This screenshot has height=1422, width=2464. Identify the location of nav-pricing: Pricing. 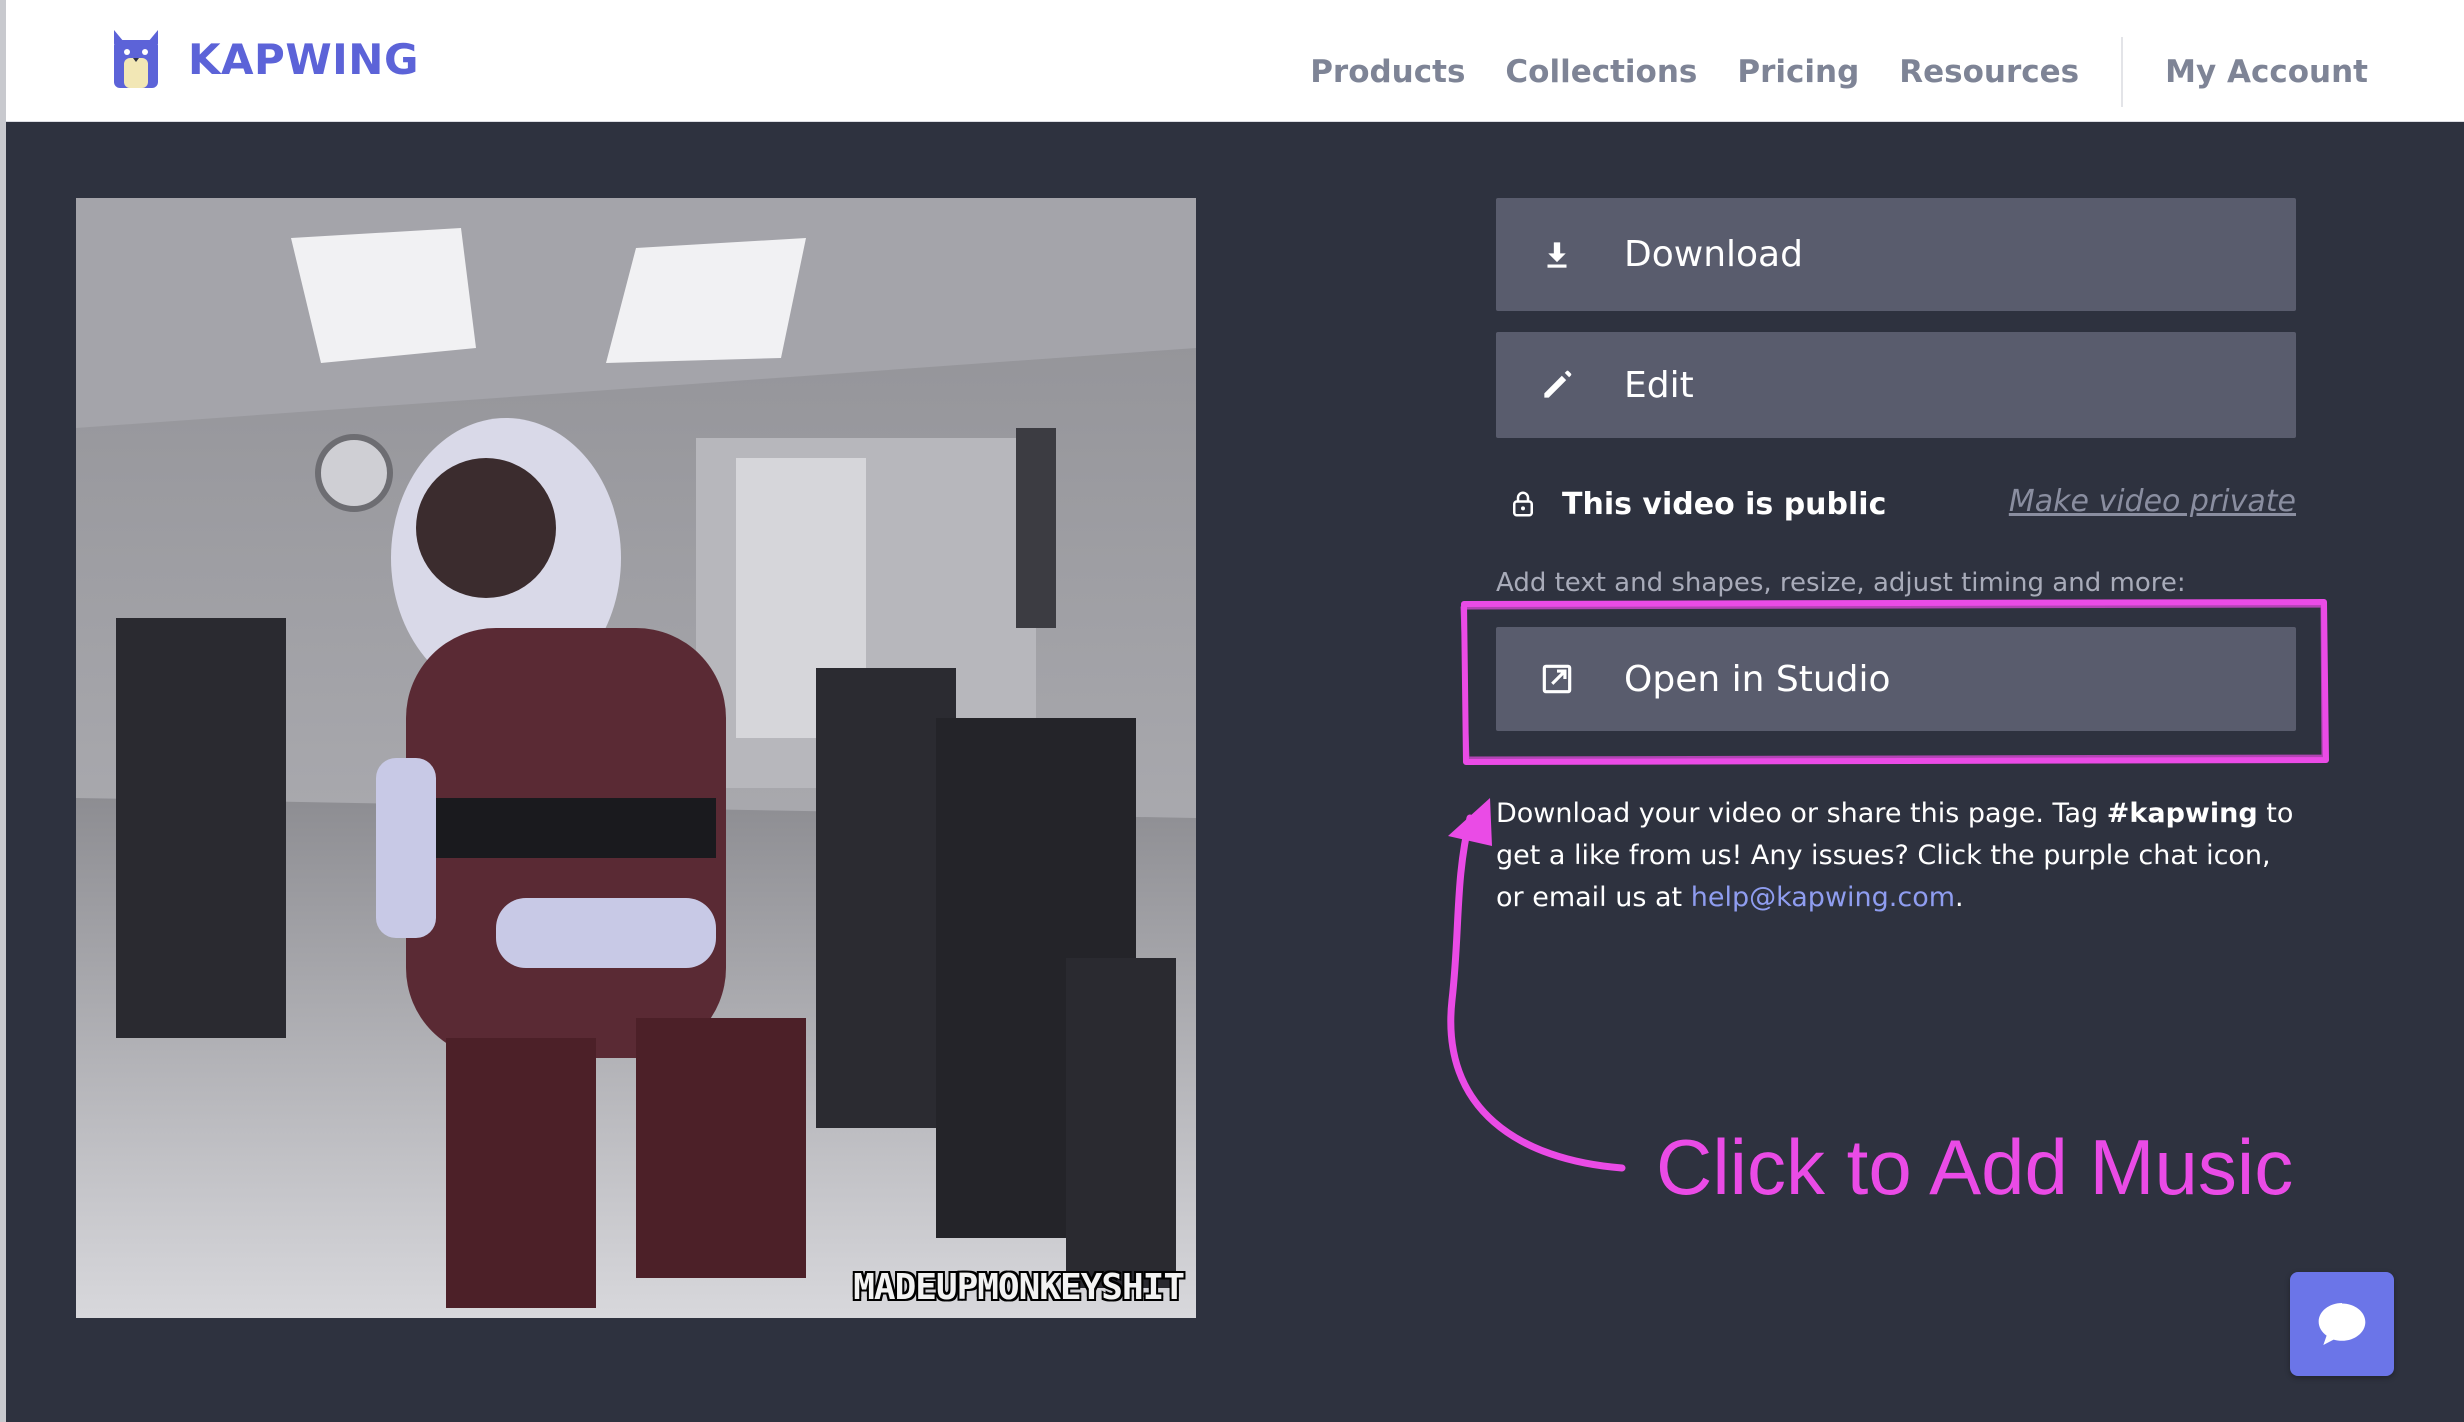
(1798, 72).